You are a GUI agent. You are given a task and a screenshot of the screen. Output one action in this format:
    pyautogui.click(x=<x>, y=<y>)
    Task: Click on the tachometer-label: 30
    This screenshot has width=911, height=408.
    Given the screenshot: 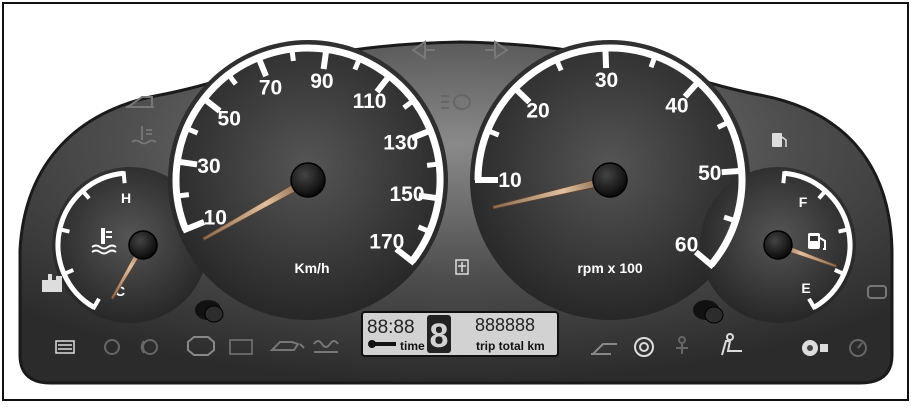 What is the action you would take?
    pyautogui.click(x=606, y=80)
    